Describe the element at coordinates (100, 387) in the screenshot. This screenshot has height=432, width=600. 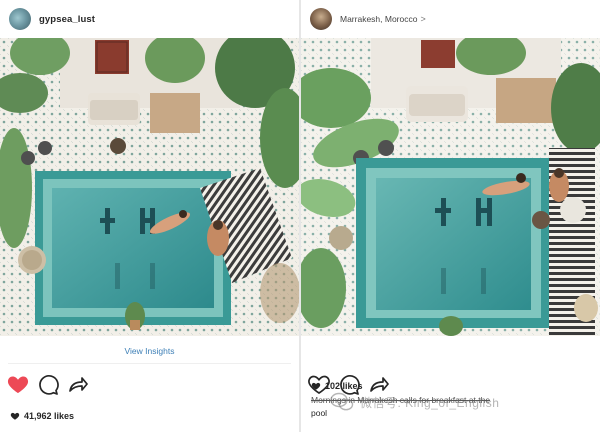
I see `post-actions` at that location.